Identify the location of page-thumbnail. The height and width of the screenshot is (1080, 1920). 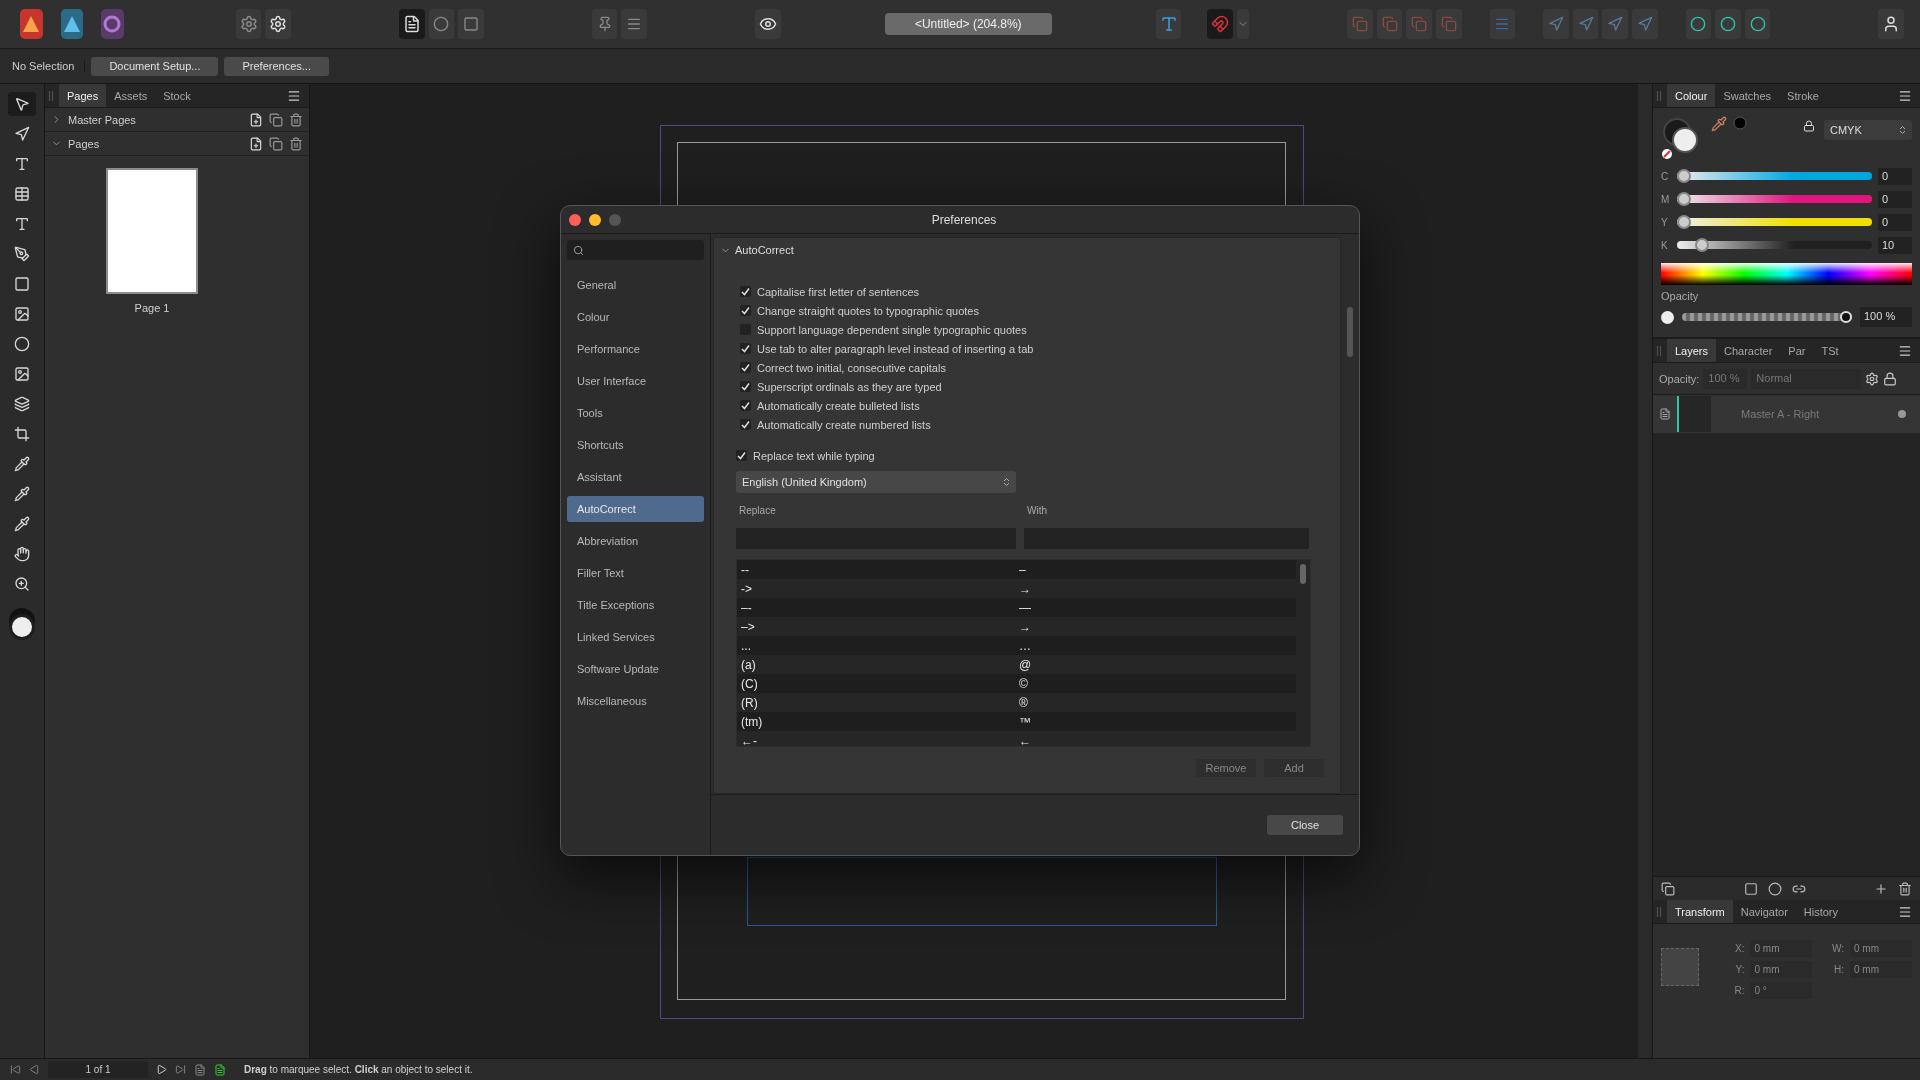
(152, 231).